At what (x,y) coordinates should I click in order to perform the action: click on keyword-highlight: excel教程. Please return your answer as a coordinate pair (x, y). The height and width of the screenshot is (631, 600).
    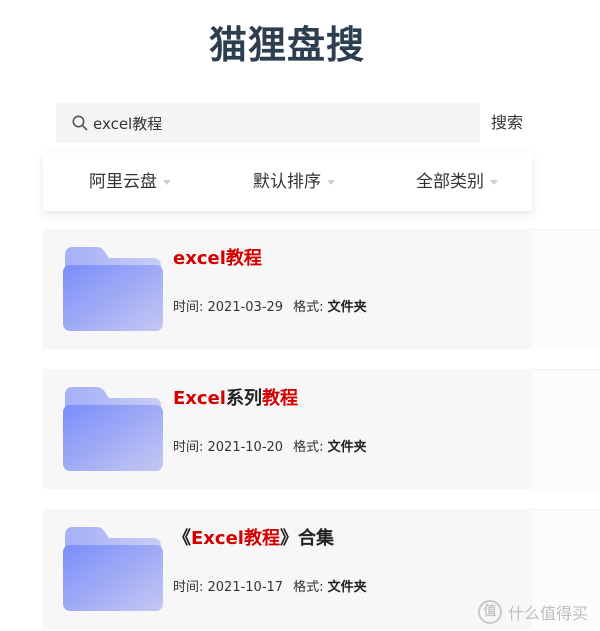
    Looking at the image, I should click on (217, 258).